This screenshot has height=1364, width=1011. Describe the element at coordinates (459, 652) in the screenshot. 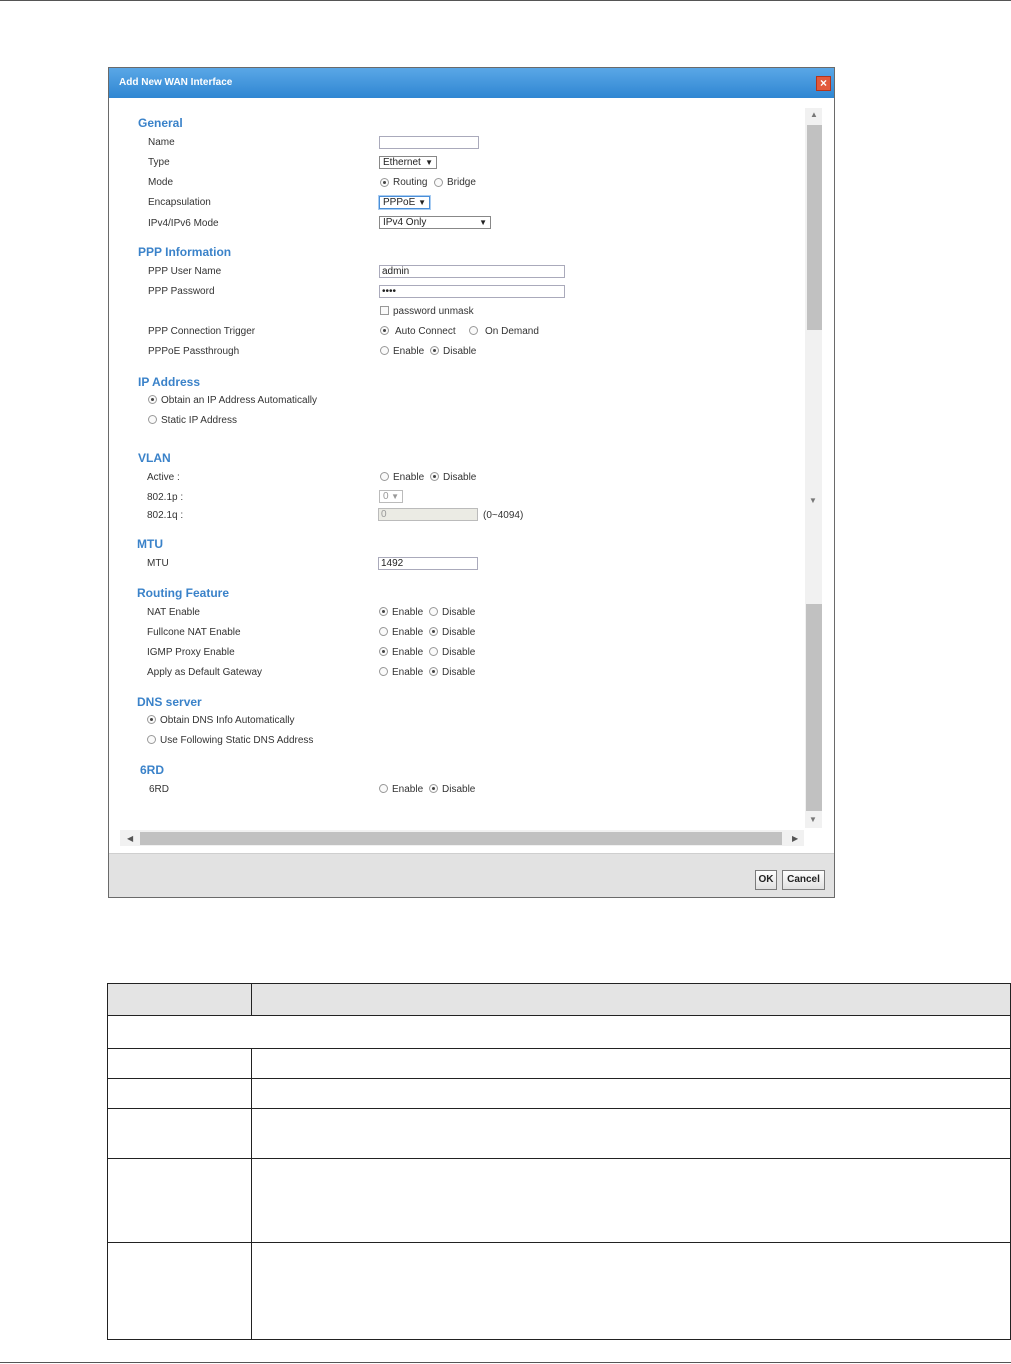

I see `igmp-disable-label: Disable` at that location.